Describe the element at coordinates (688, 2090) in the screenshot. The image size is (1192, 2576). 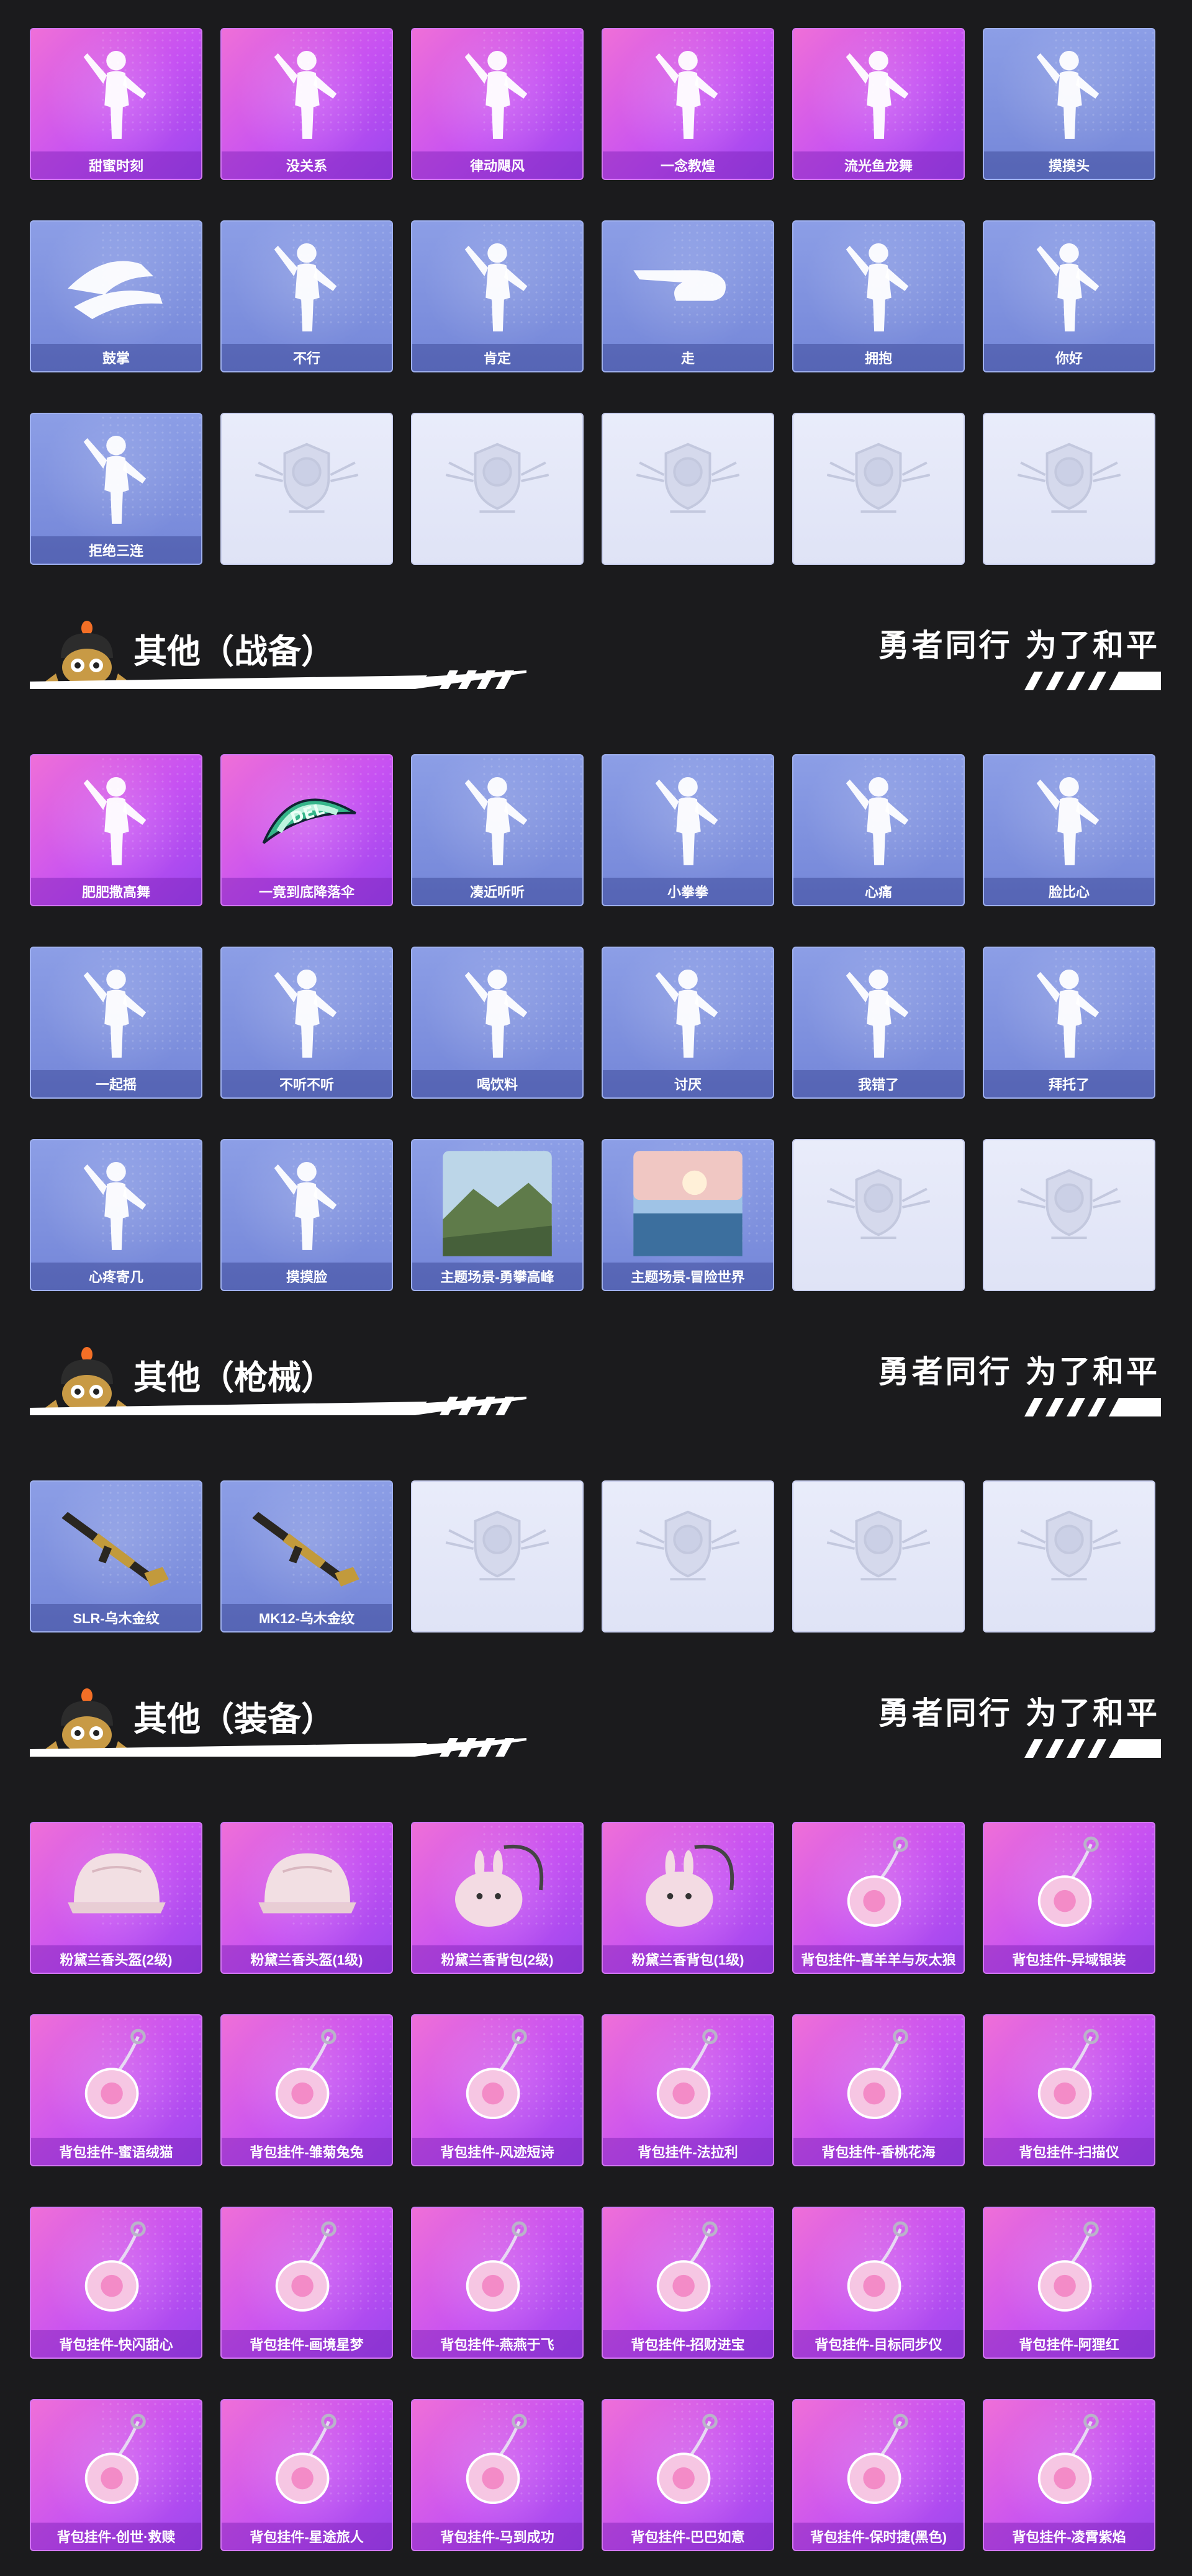
I see `reward-item-card: 背包挂件-法拉利` at that location.